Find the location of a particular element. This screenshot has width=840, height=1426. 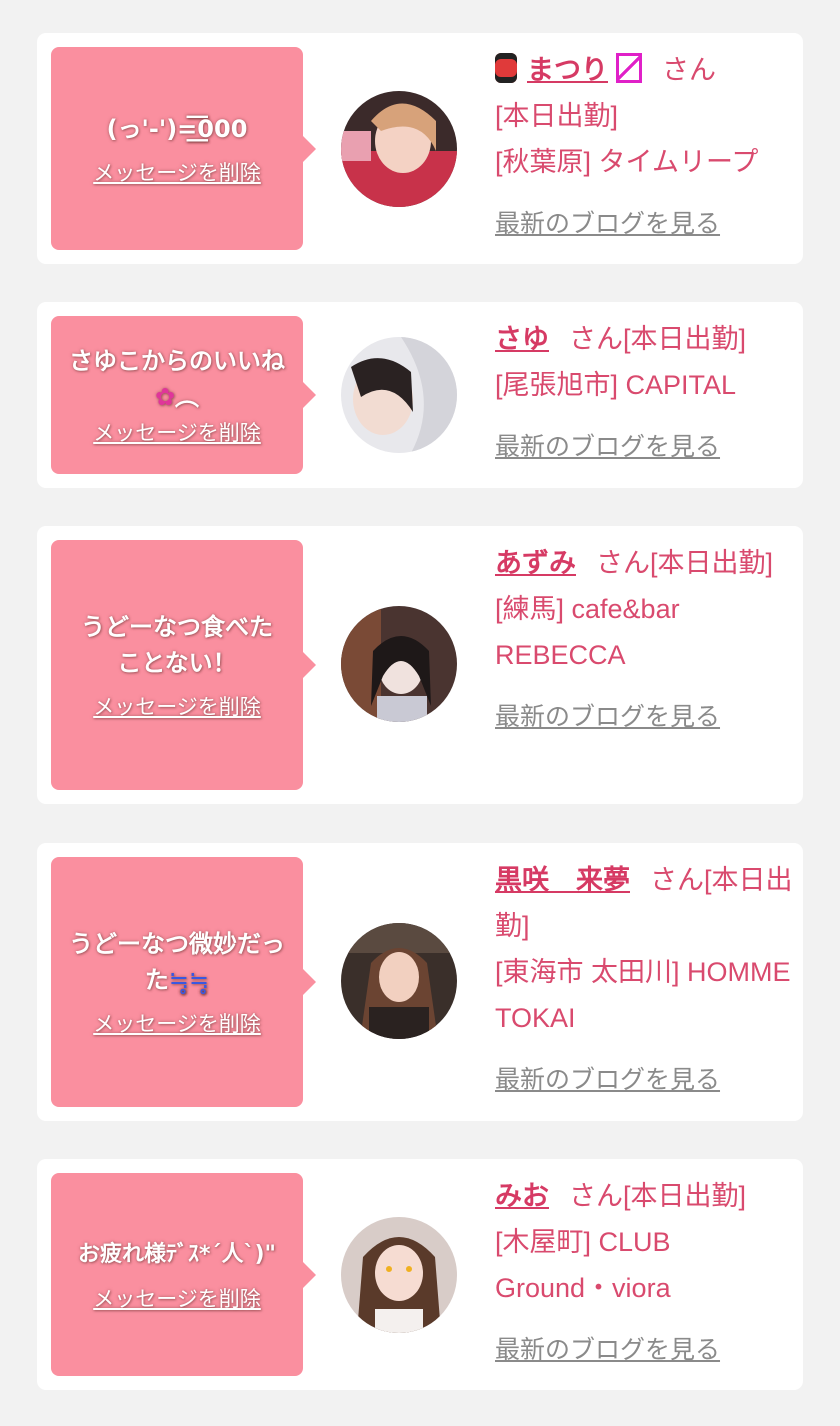

message-bubble: さゆこからのいいね✿︵ メッセージを削除 is located at coordinates (183, 395).